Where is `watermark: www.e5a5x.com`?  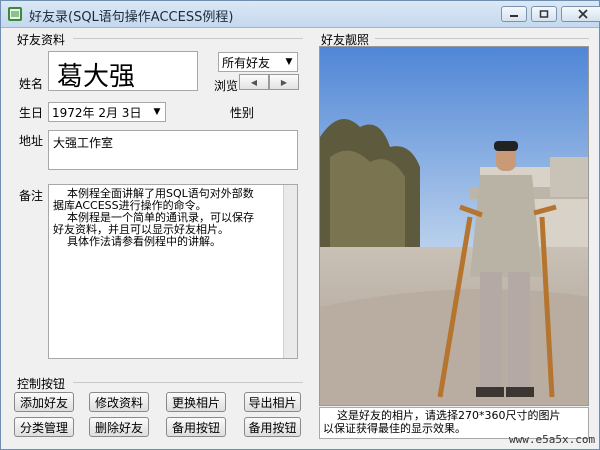 watermark: www.e5a5x.com is located at coordinates (552, 439).